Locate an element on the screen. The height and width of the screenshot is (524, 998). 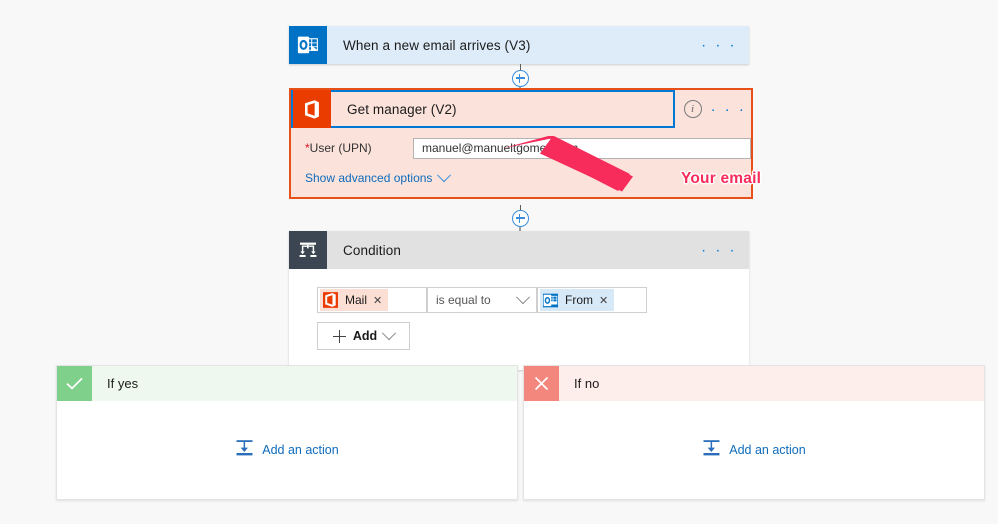
add-condition-button: Add is located at coordinates (363, 336).